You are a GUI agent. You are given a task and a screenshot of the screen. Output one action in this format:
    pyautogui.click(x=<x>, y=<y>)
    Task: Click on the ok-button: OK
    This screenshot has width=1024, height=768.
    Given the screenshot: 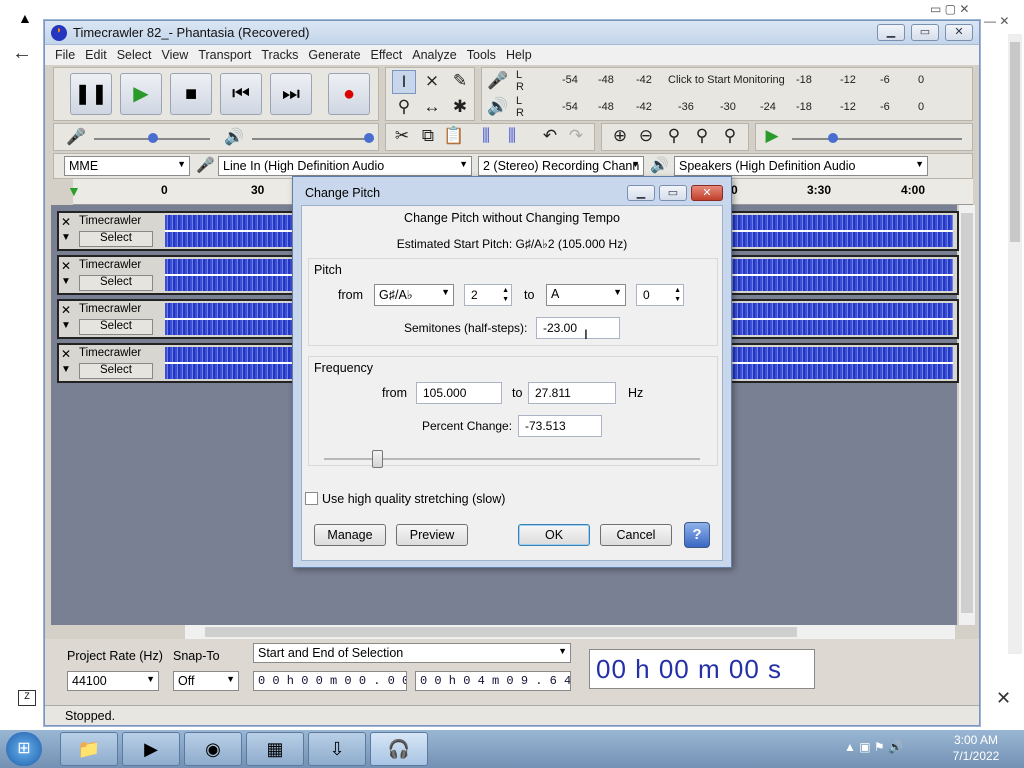 What is the action you would take?
    pyautogui.click(x=554, y=535)
    